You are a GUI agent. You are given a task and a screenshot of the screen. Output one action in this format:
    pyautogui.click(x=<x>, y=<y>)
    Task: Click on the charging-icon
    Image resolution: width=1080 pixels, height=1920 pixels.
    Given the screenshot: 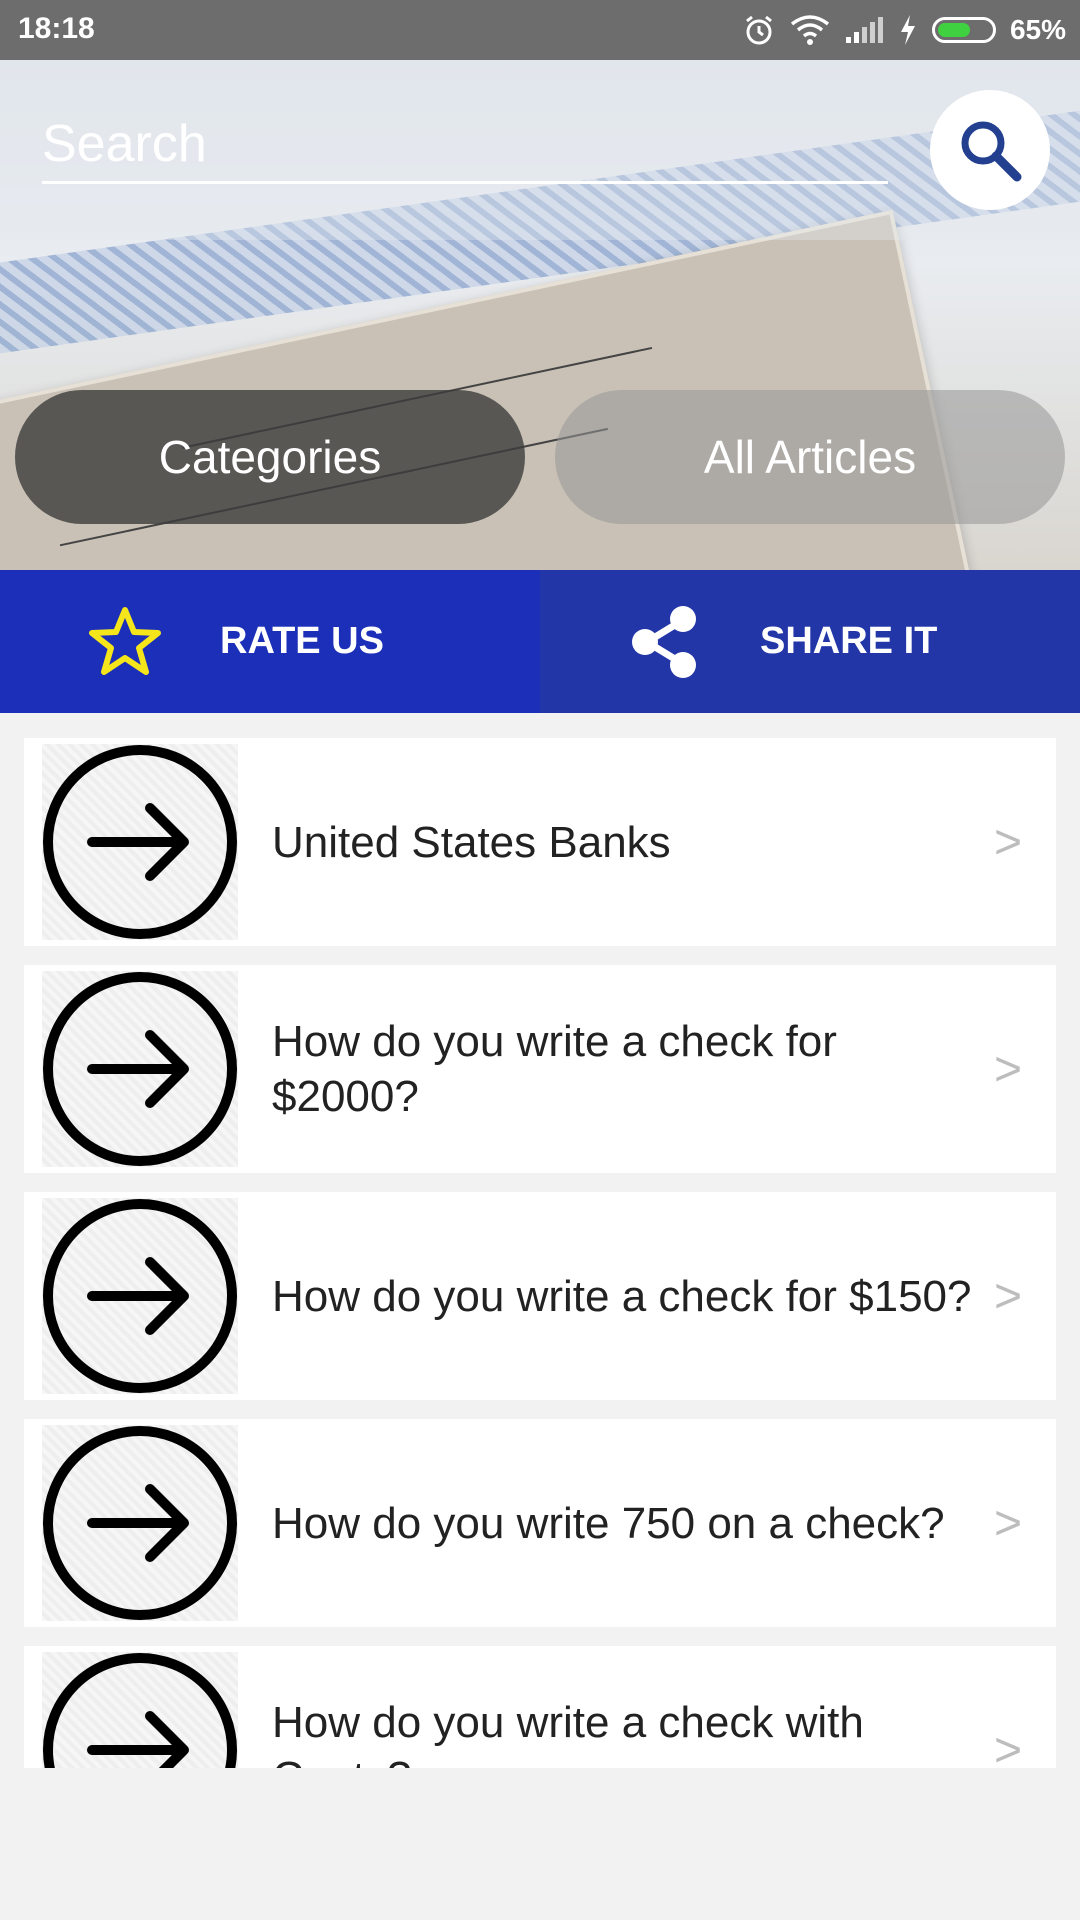 What is the action you would take?
    pyautogui.click(x=907, y=30)
    